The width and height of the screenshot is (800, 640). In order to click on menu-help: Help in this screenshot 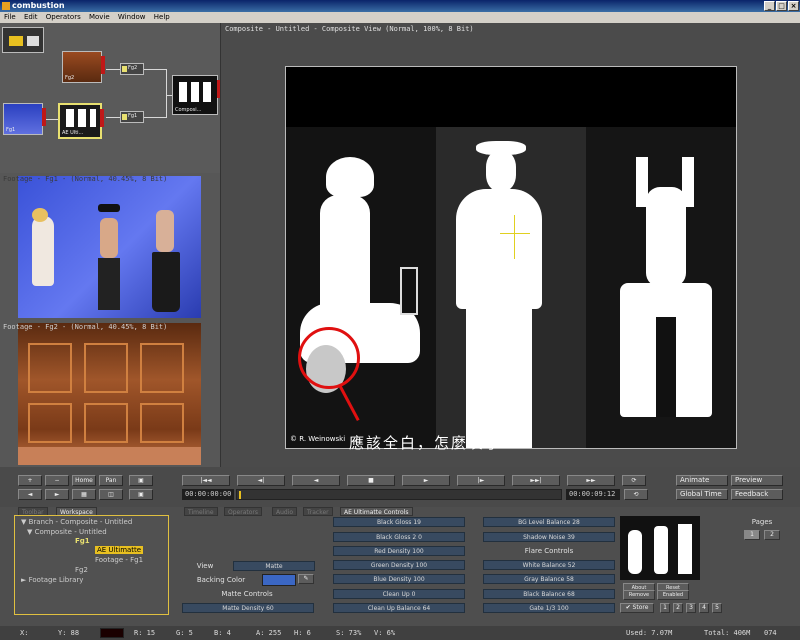, I will do `click(162, 17)`.